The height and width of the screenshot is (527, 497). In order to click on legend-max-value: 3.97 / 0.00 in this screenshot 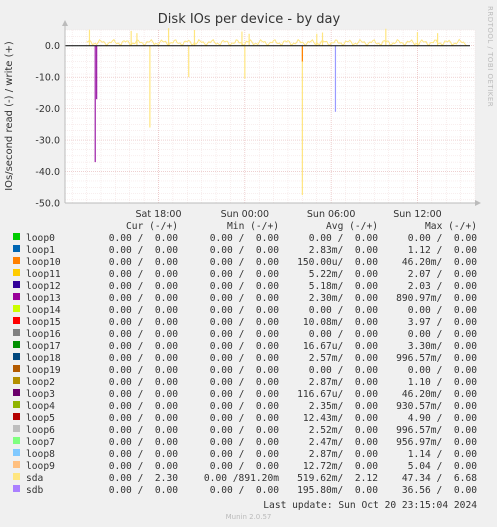, I will do `click(442, 322)`.